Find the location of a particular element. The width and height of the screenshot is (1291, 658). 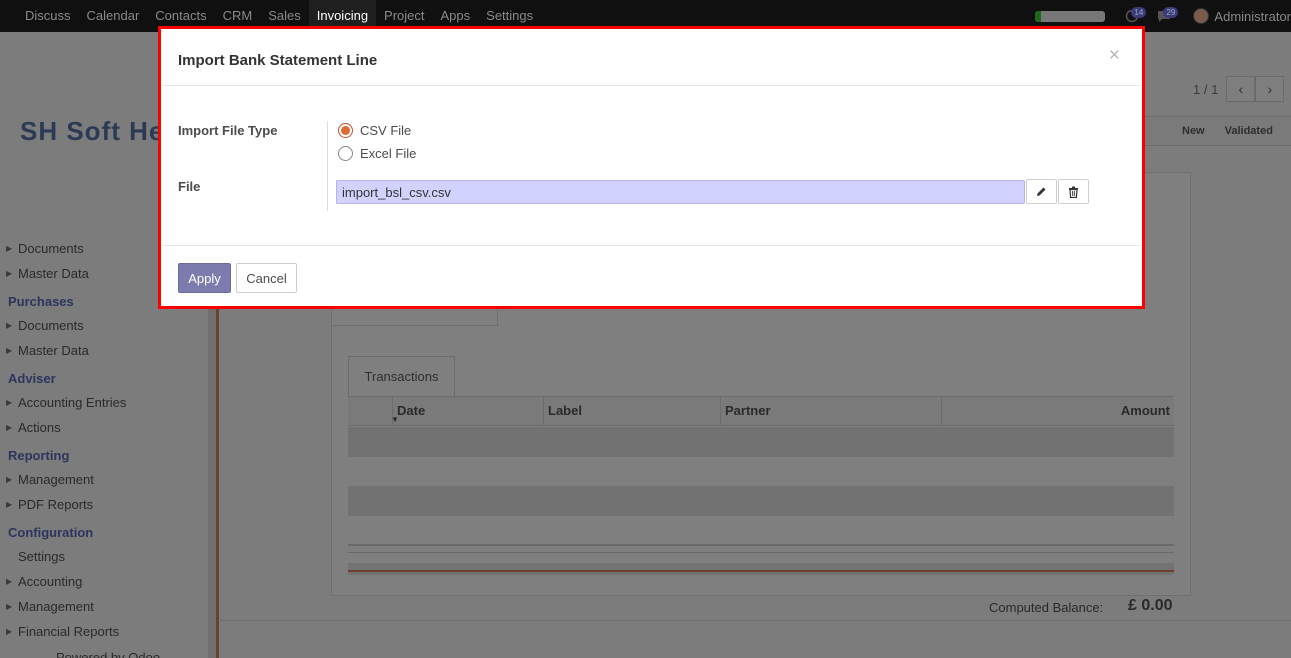

pager-previous-button: ‹ is located at coordinates (1241, 89).